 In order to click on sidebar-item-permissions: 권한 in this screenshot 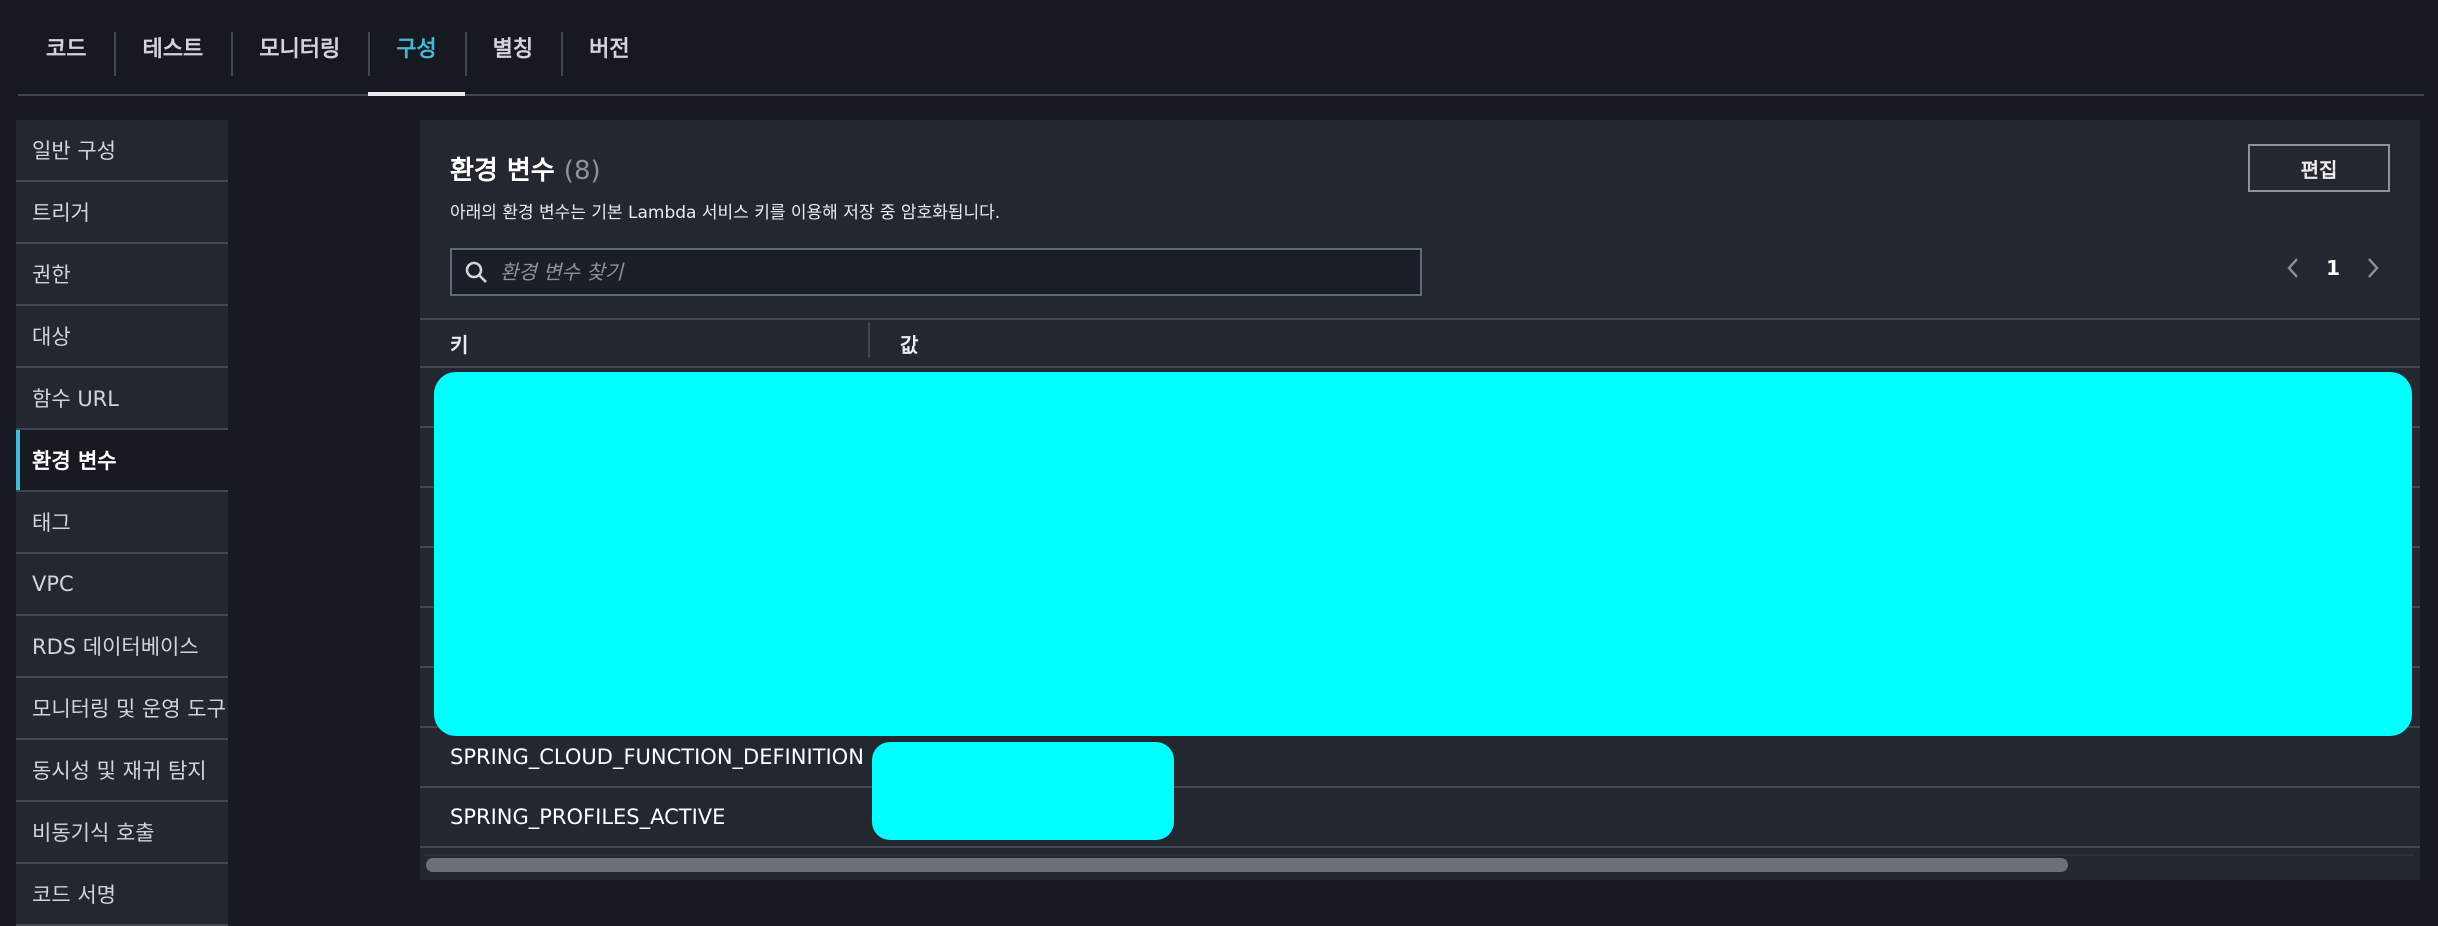, I will do `click(122, 275)`.